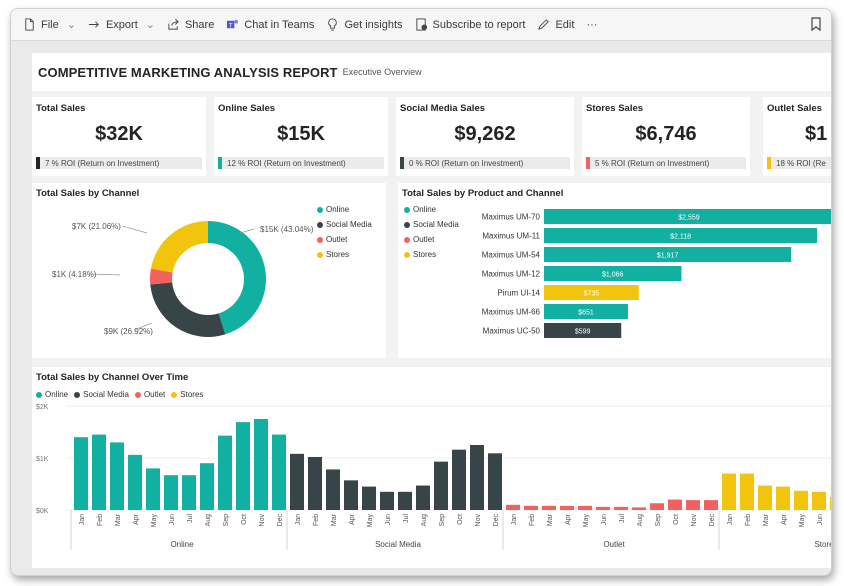 Image resolution: width=844 pixels, height=586 pixels. What do you see at coordinates (199, 24) in the screenshot?
I see `share-label: Share` at bounding box center [199, 24].